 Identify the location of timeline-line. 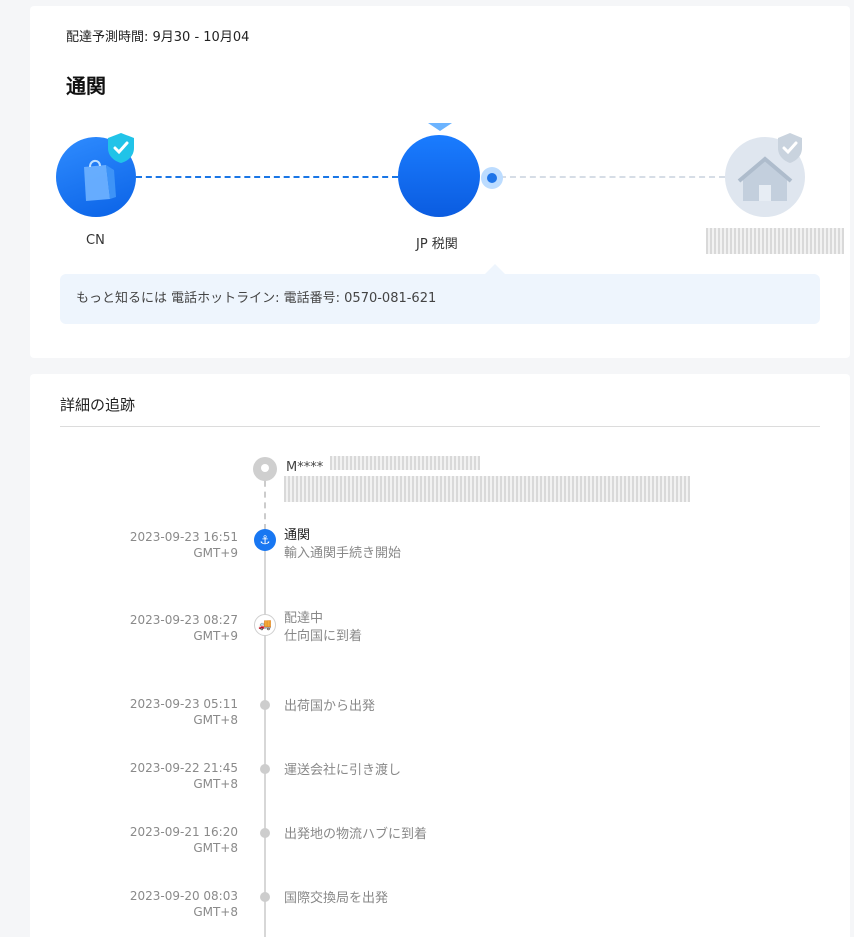
(265, 738).